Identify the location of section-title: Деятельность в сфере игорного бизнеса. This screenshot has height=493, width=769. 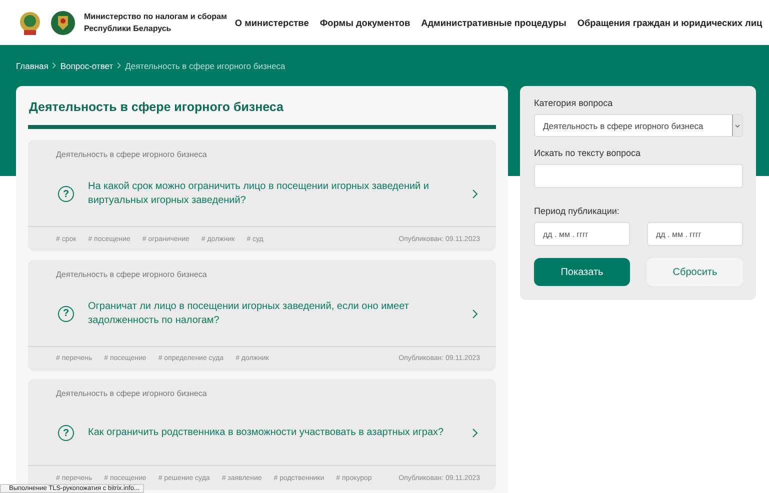
(156, 107).